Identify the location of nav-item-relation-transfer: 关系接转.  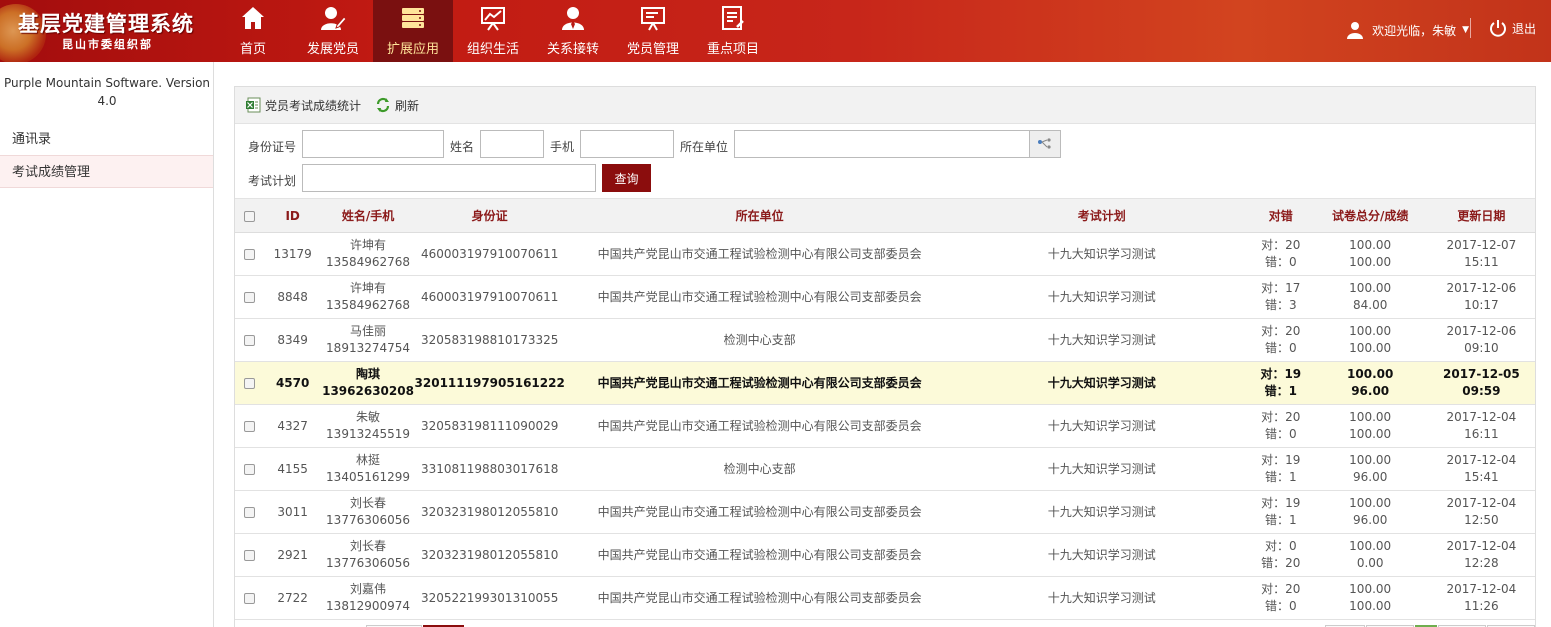
(573, 31).